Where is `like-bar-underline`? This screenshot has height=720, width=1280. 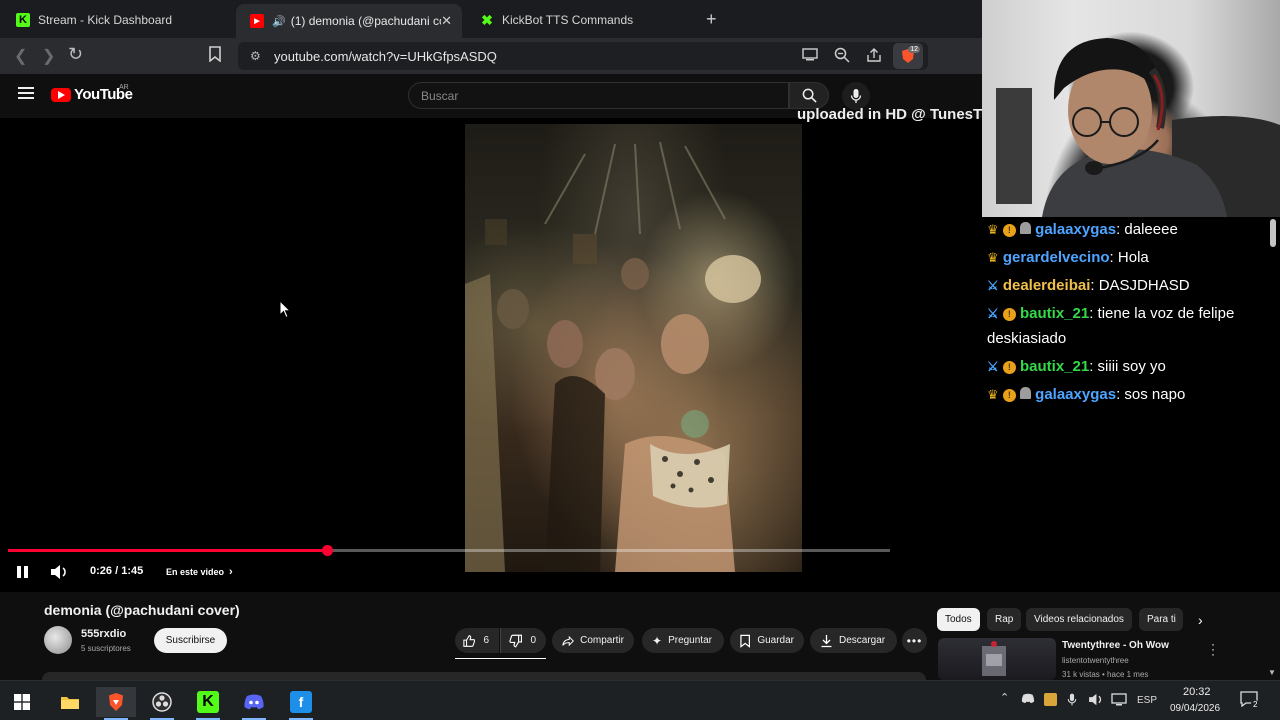 like-bar-underline is located at coordinates (500, 658).